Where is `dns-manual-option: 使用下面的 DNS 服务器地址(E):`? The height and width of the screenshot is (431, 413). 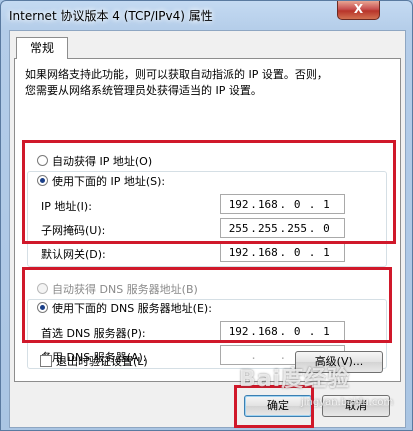
dns-manual-option: 使用下面的 DNS 服务器地址(E): is located at coordinates (124, 308).